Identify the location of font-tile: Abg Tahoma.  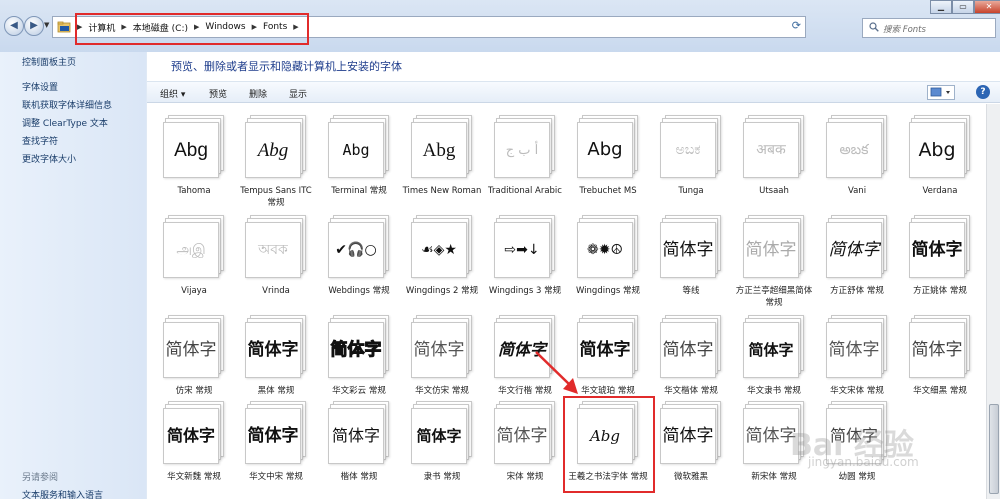
(194, 159).